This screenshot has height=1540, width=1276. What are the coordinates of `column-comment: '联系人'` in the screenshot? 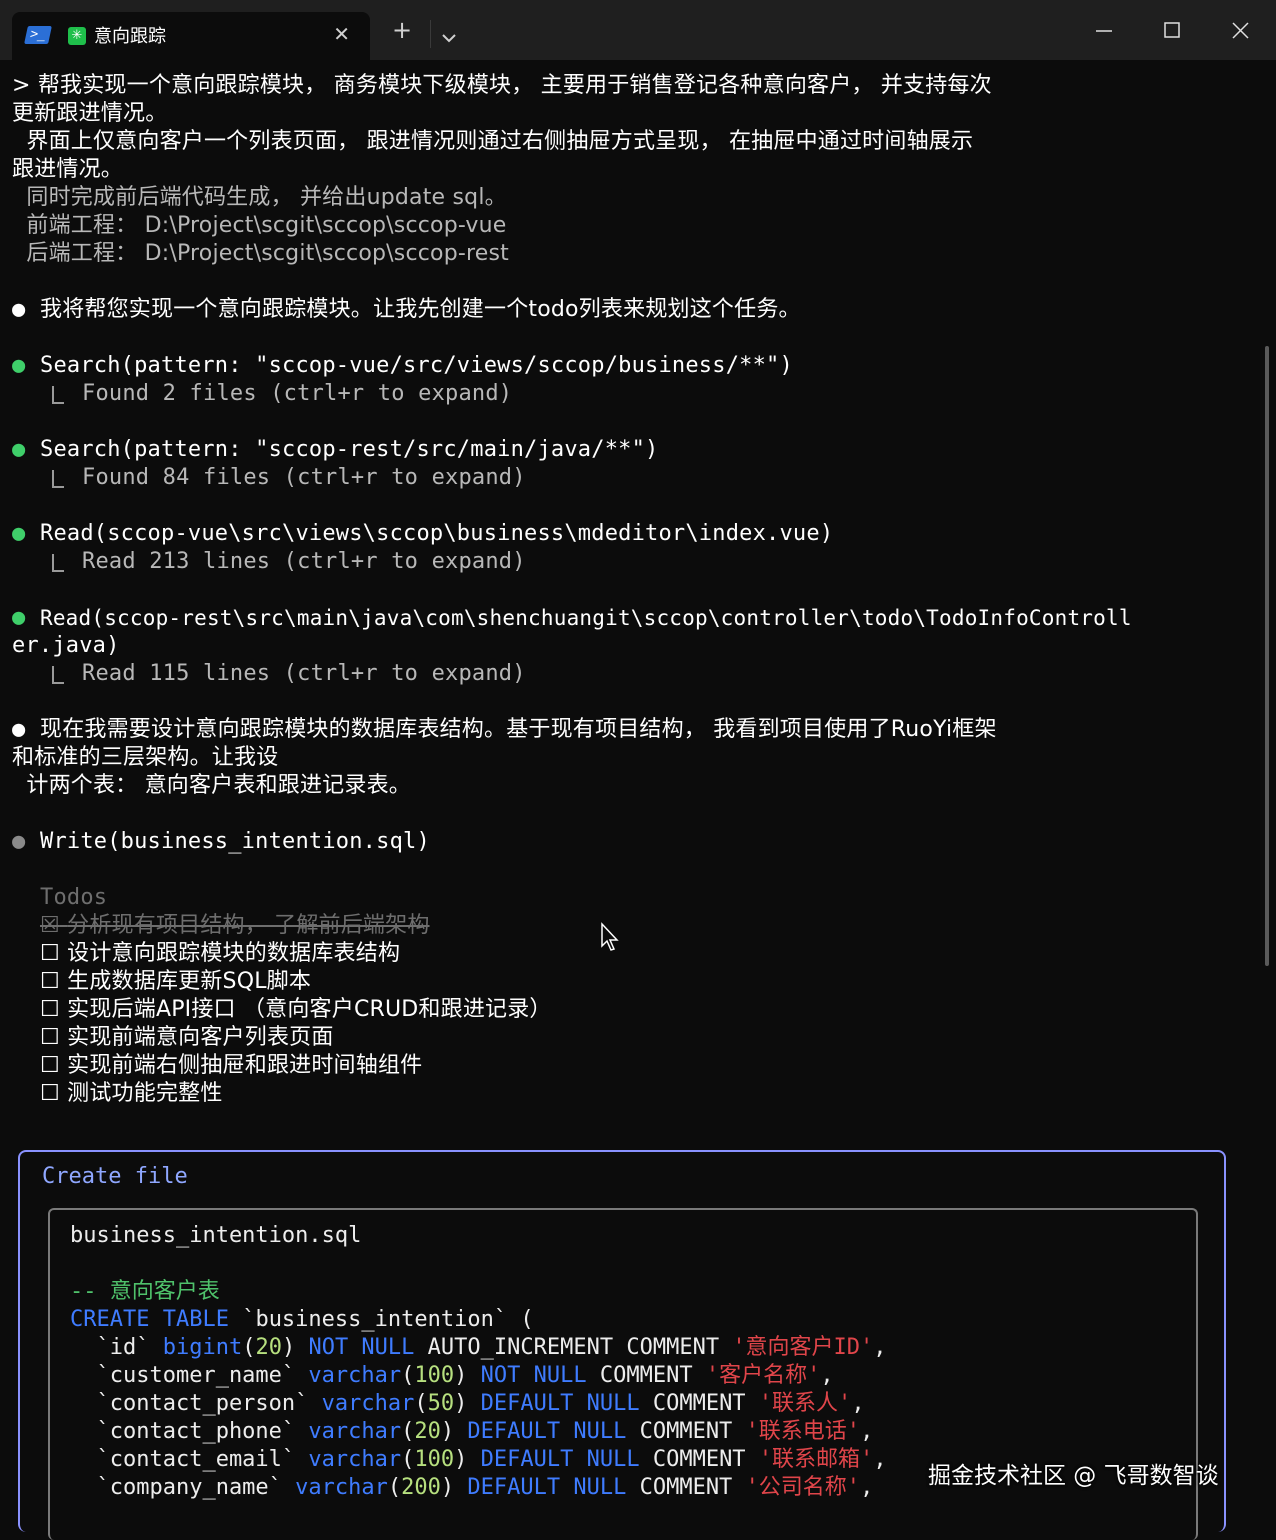 It's located at (805, 1403).